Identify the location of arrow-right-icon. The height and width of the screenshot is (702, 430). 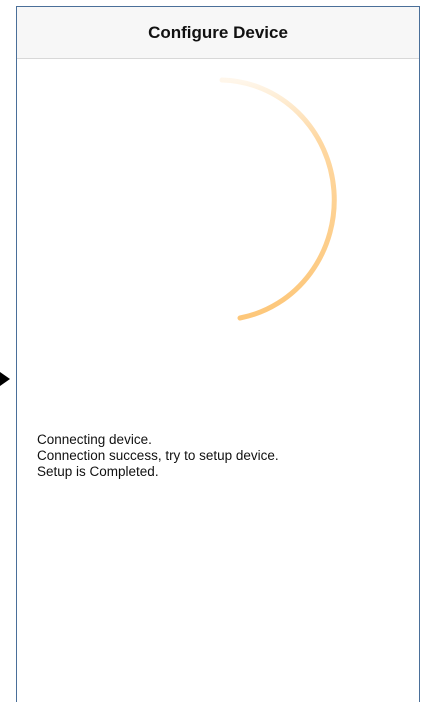
(5, 379).